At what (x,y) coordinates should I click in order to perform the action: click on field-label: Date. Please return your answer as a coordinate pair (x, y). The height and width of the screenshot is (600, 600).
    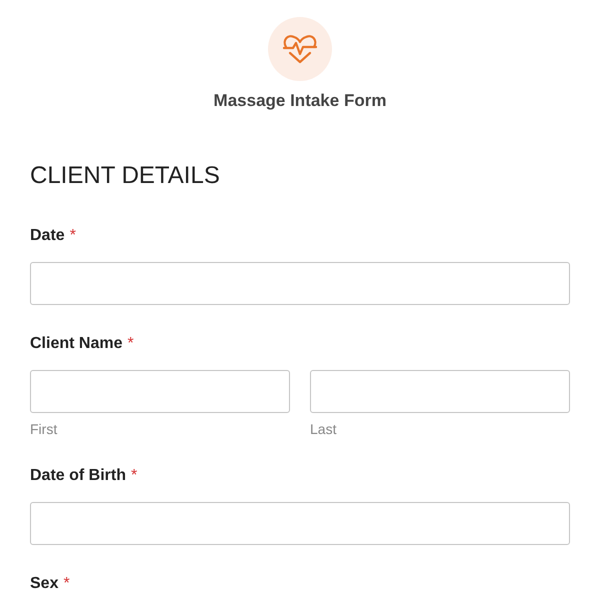
    Looking at the image, I should click on (47, 236).